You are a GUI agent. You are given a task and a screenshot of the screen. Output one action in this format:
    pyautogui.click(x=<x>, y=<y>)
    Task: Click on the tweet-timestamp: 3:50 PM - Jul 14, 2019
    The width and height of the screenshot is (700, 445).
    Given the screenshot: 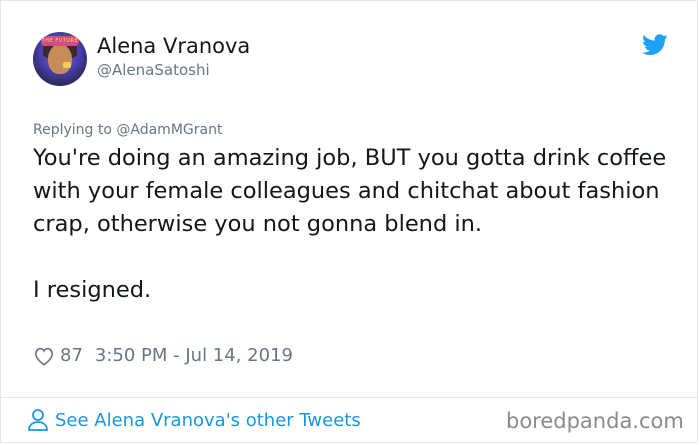 What is the action you would take?
    pyautogui.click(x=194, y=355)
    